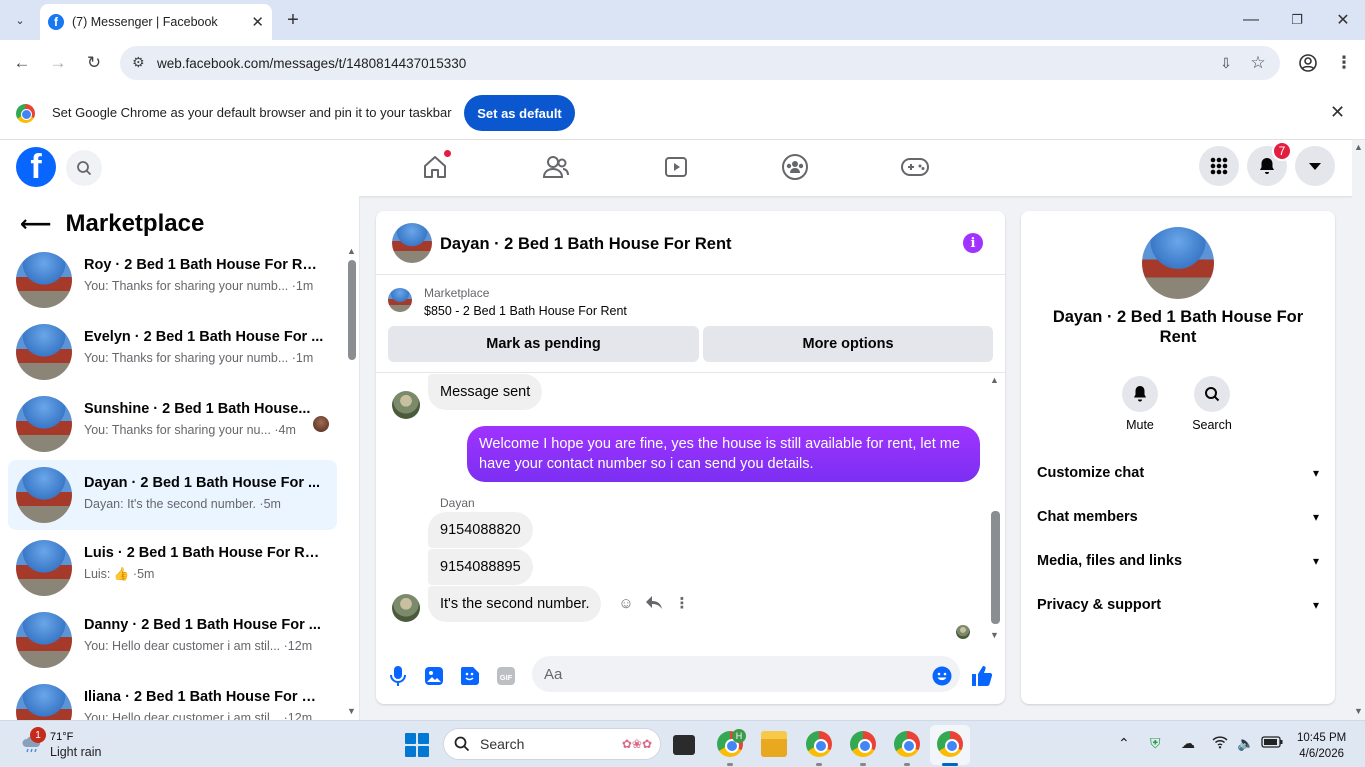  What do you see at coordinates (682, 603) in the screenshot?
I see `more-actions-icon: ⋮` at bounding box center [682, 603].